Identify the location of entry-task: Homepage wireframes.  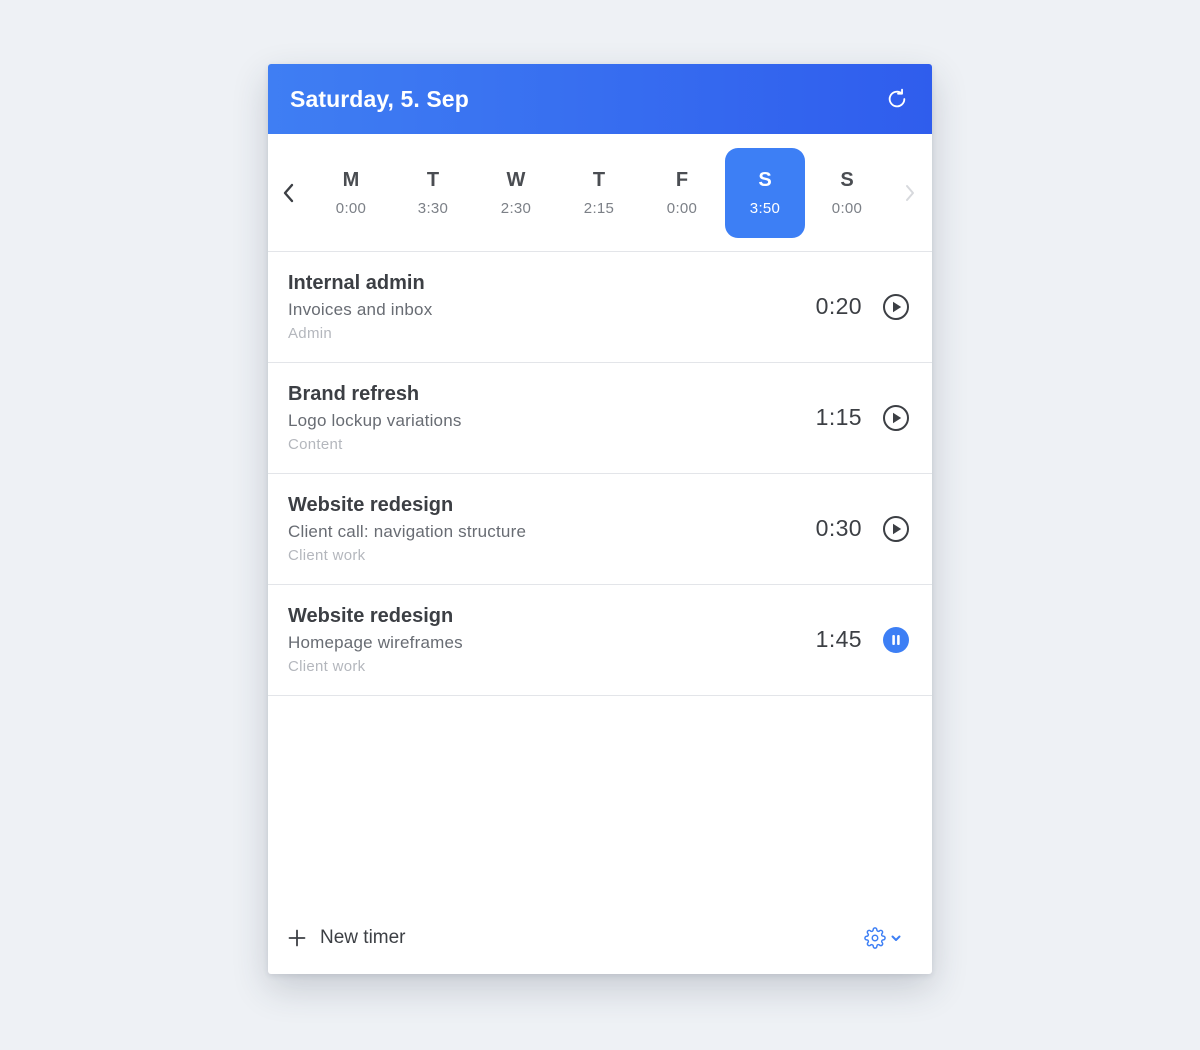
(375, 642).